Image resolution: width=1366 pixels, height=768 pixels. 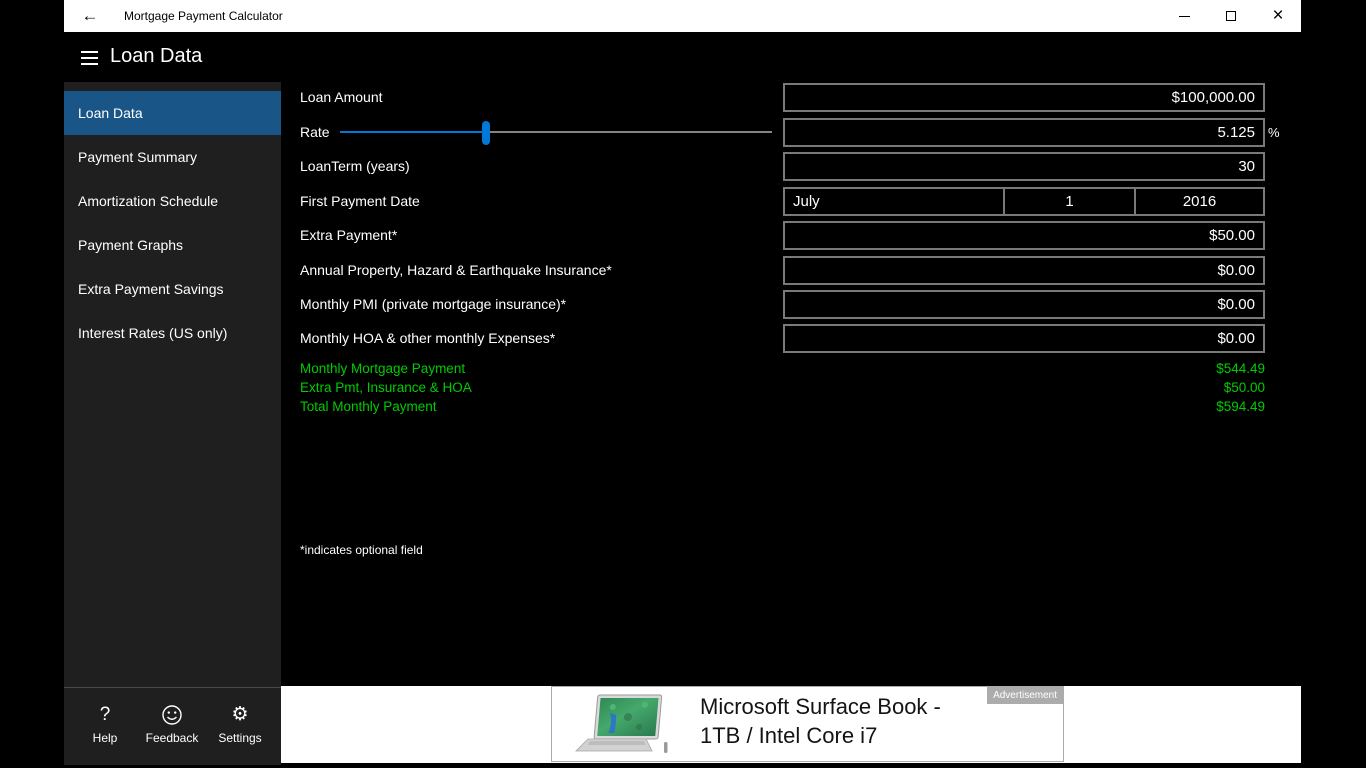 What do you see at coordinates (1025, 695) in the screenshot?
I see `advertisement-badge: Advertisement` at bounding box center [1025, 695].